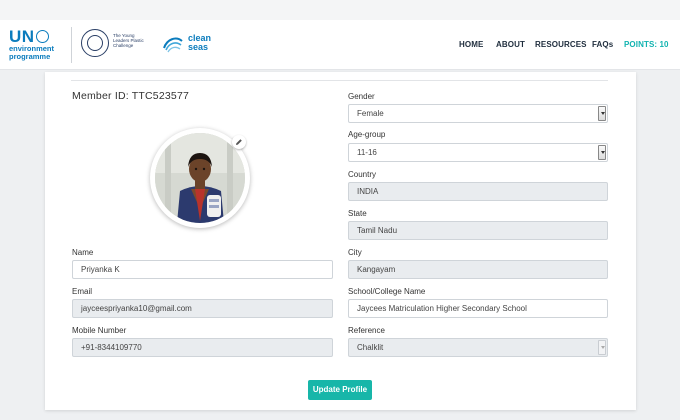  I want to click on un-logo-line2: programme, so click(30, 56).